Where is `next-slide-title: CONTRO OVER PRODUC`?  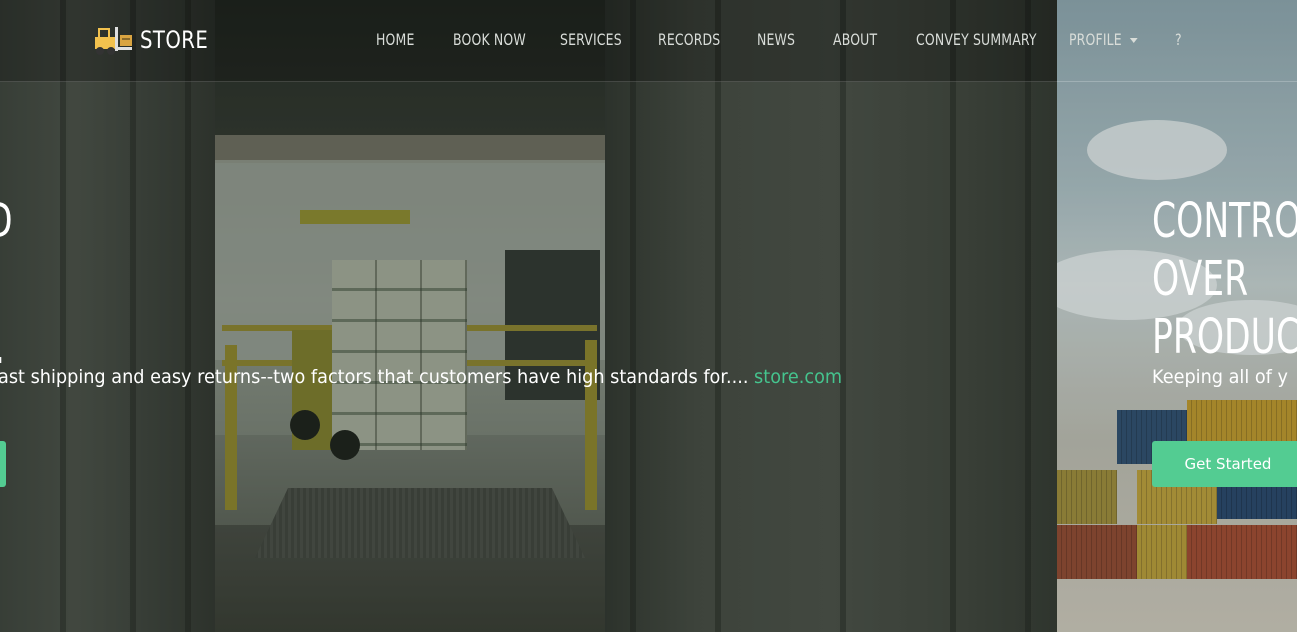 next-slide-title: CONTRO OVER PRODUC is located at coordinates (1224, 279).